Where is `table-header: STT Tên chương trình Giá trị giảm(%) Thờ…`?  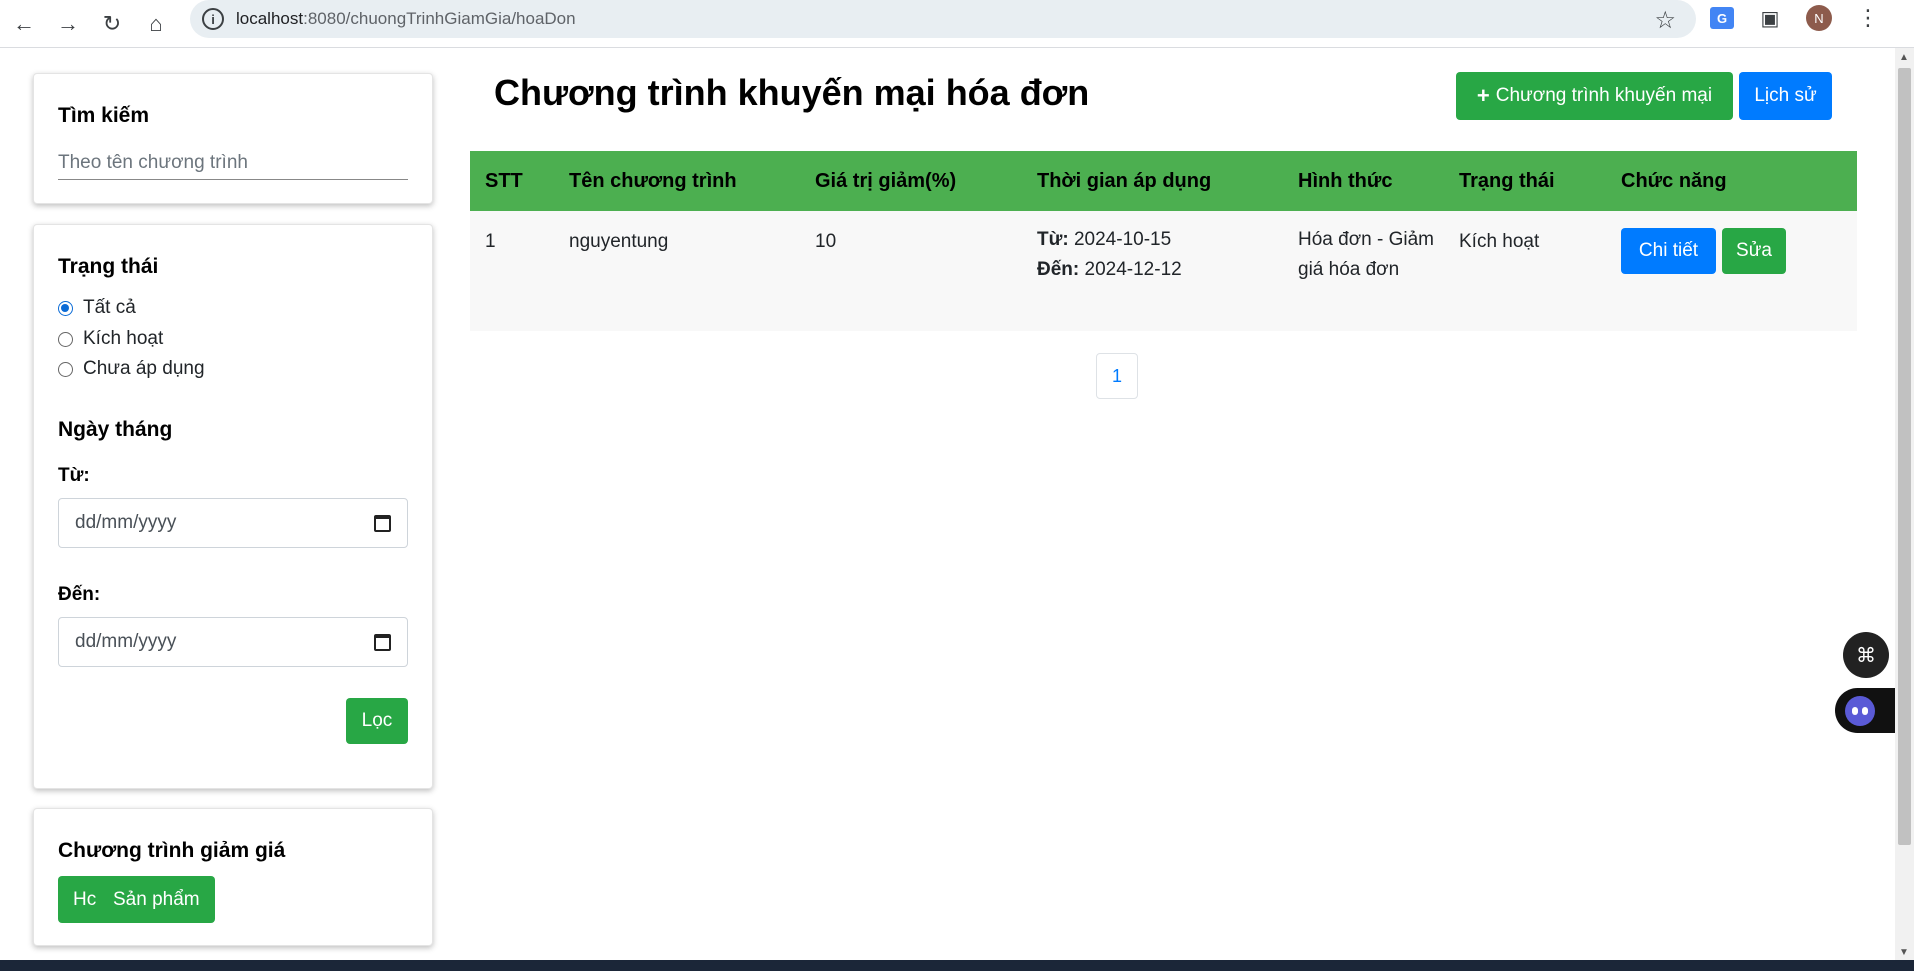
table-header: STT Tên chương trình Giá trị giảm(%) Thờ… is located at coordinates (1163, 181).